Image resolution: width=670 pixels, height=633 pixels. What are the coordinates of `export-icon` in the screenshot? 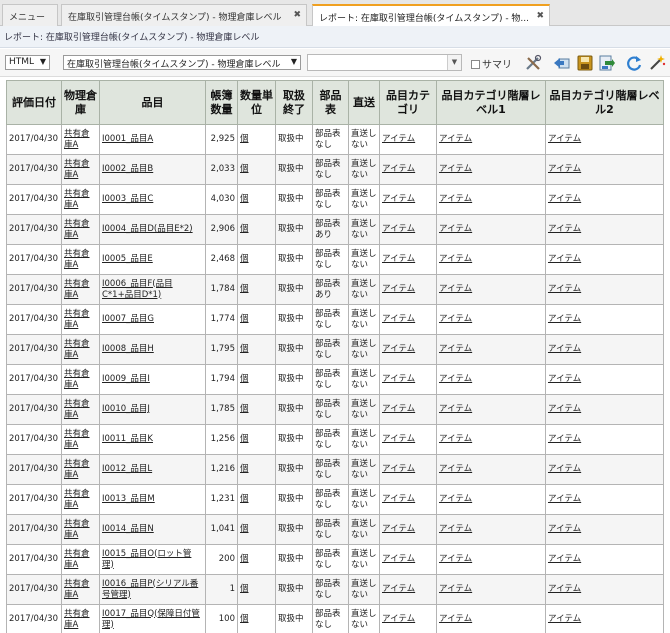 It's located at (606, 63).